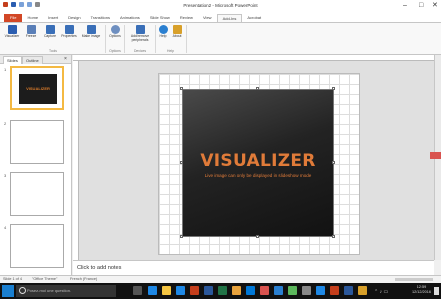  I want to click on thumbnail-image: VISUALIZER, so click(38, 89).